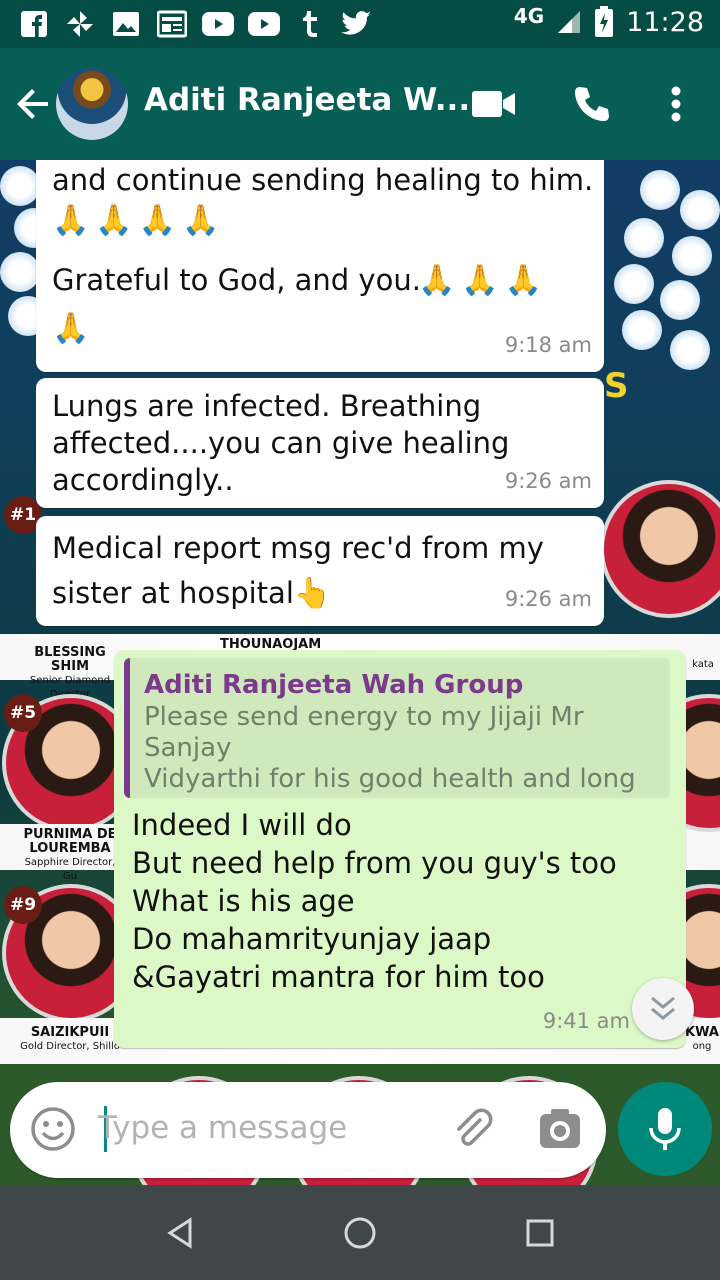 Image resolution: width=720 pixels, height=1280 pixels. What do you see at coordinates (53, 1131) in the screenshot?
I see `emoji-icon` at bounding box center [53, 1131].